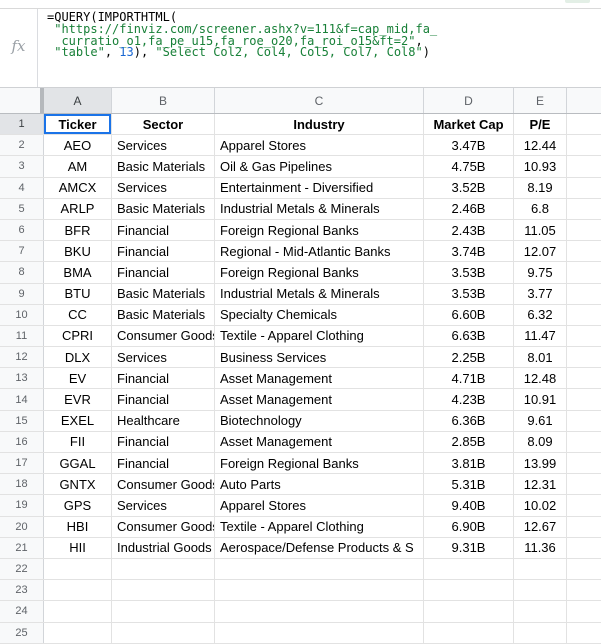  Describe the element at coordinates (78, 463) in the screenshot. I see `cell-A17: GGAL` at that location.